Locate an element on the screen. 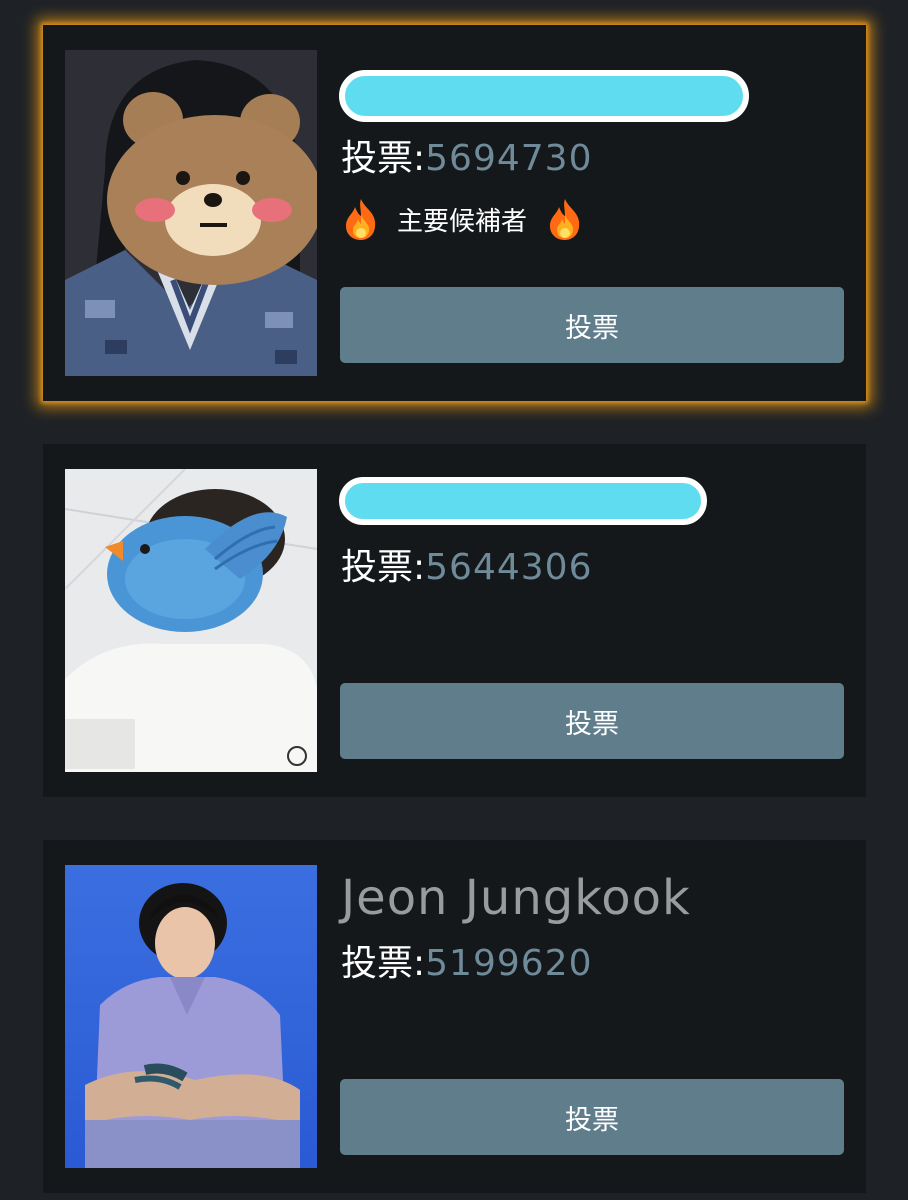 The height and width of the screenshot is (1200, 908). main-candidate-badge: 主要候補者 is located at coordinates (463, 219).